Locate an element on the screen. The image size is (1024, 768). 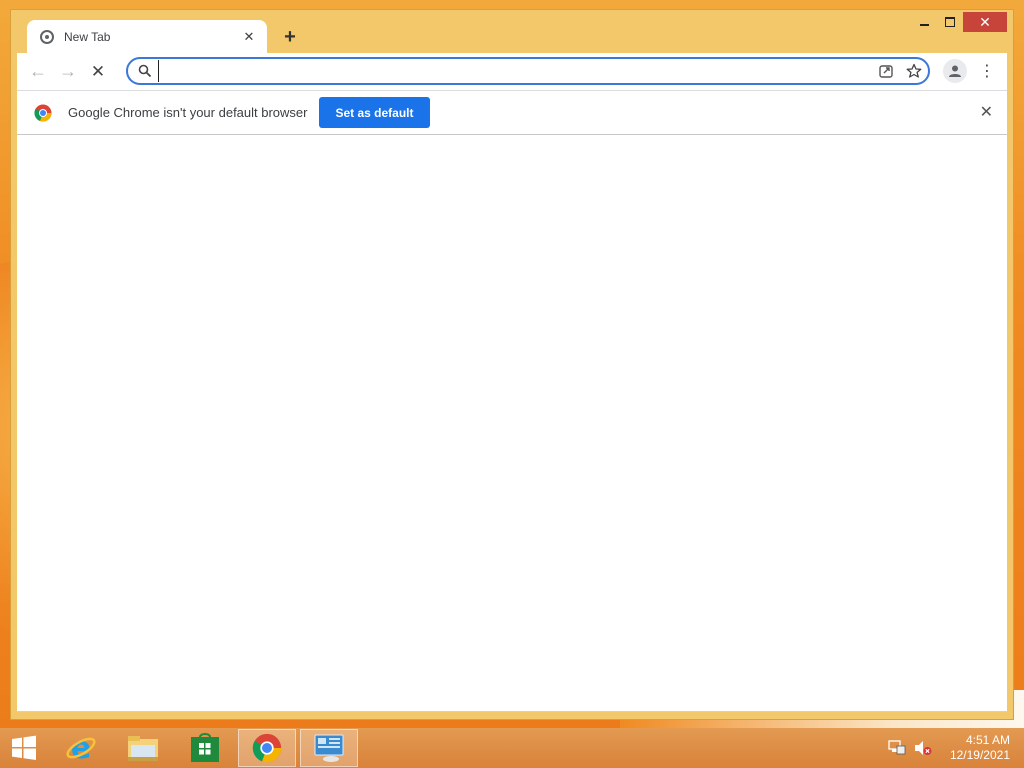
network-icon is located at coordinates (897, 747).